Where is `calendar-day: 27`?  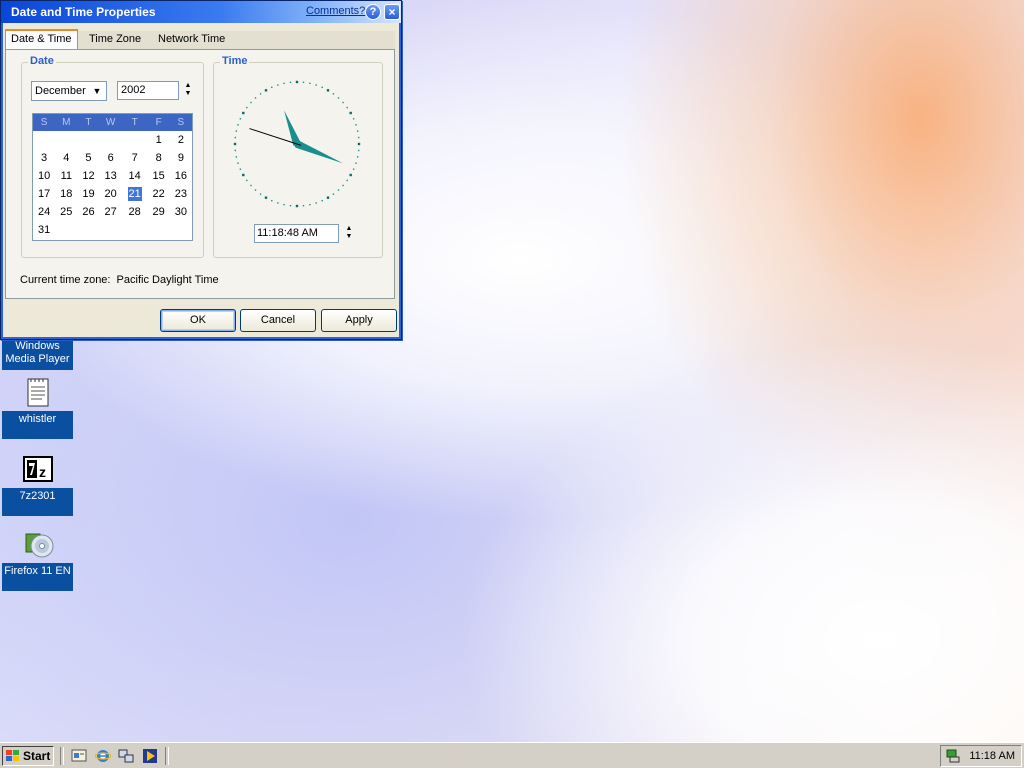
calendar-day: 27 is located at coordinates (111, 212).